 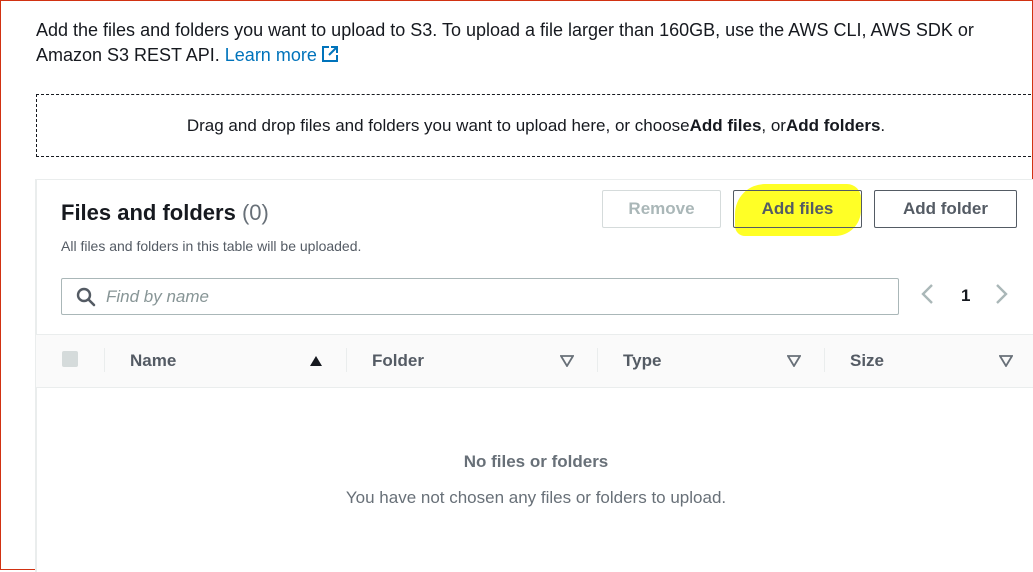 I want to click on external-link-icon, so click(x=330, y=57).